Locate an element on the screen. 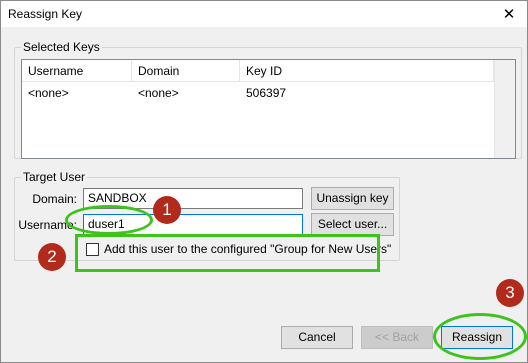 The width and height of the screenshot is (528, 363). title-bar: Reassign Key ✕ is located at coordinates (264, 14).